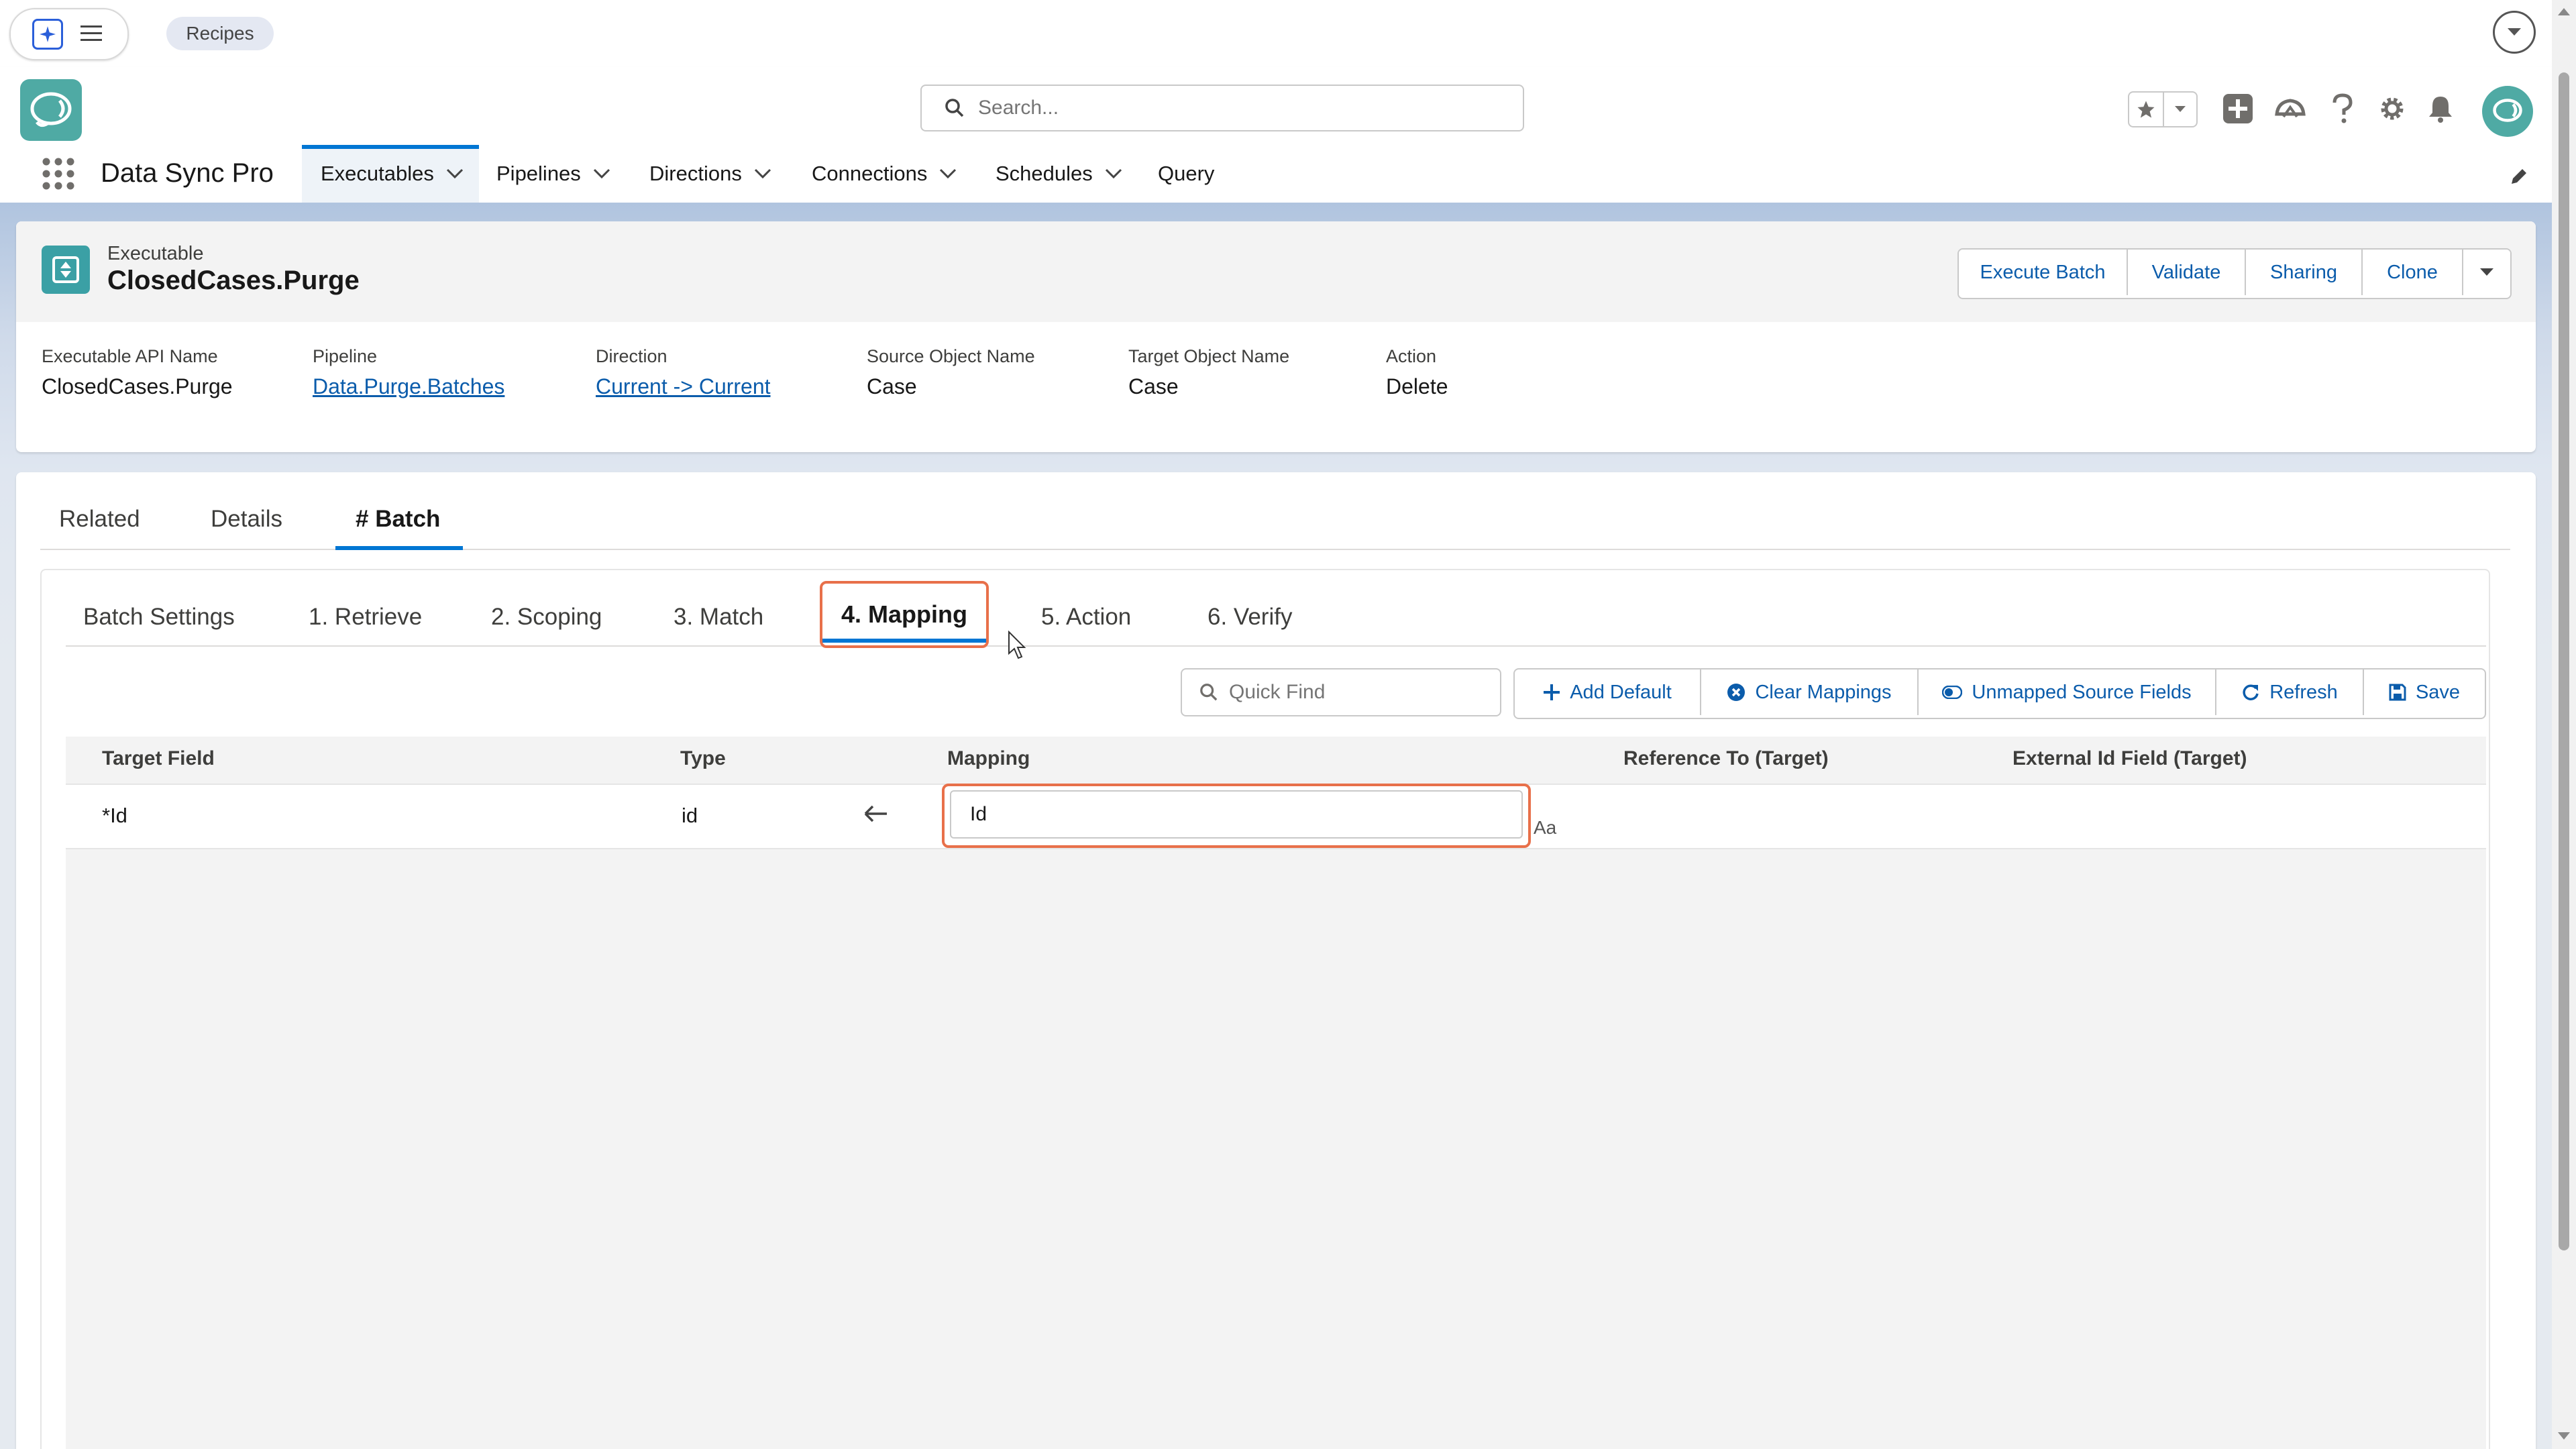 The height and width of the screenshot is (1449, 2576). What do you see at coordinates (246, 519) in the screenshot?
I see `tab-details: Details` at bounding box center [246, 519].